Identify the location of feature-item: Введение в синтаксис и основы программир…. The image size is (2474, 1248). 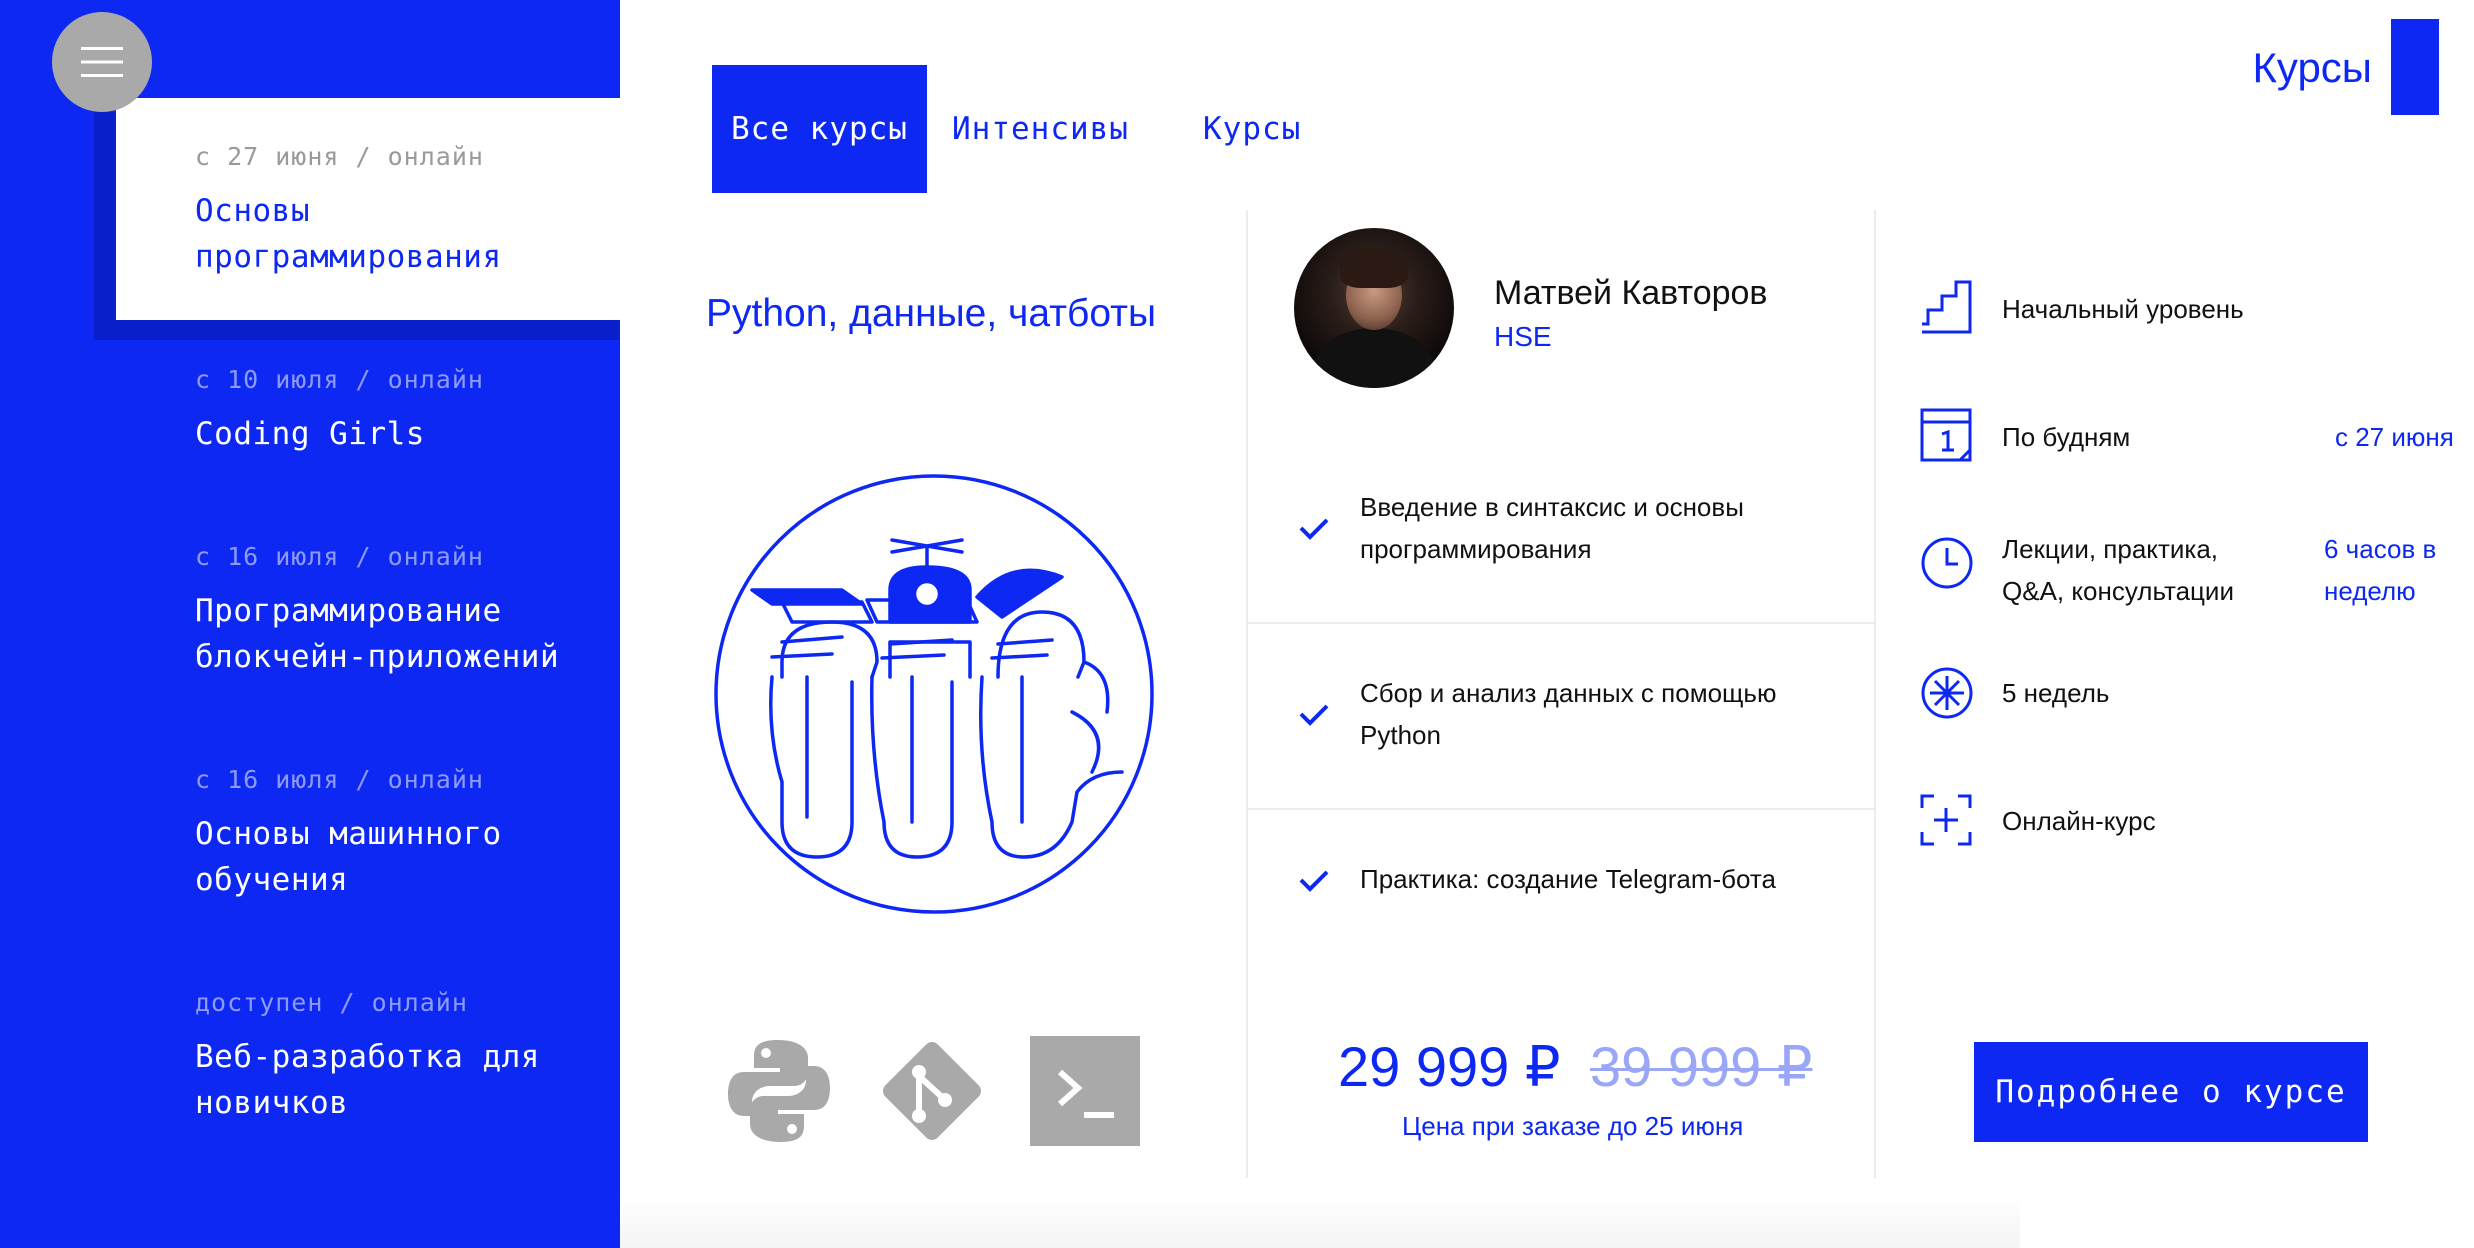
(1578, 531).